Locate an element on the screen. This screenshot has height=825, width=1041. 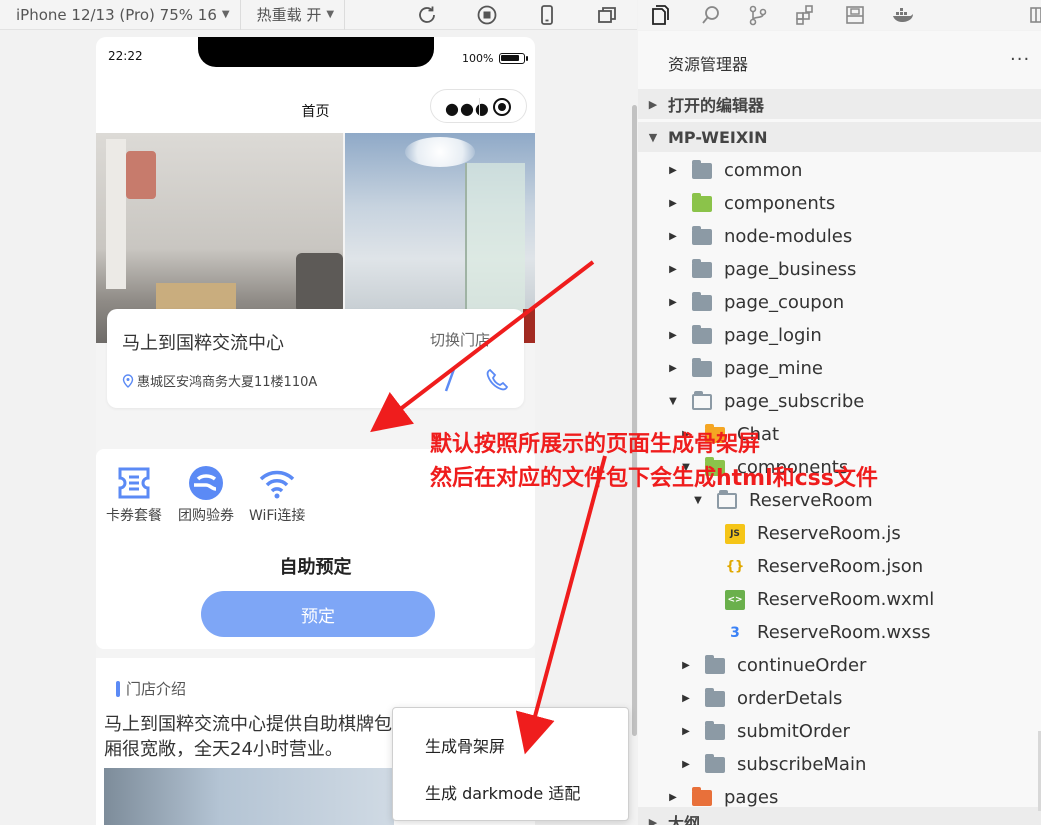
switch-store-link: 切换门店 is located at coordinates (460, 339).